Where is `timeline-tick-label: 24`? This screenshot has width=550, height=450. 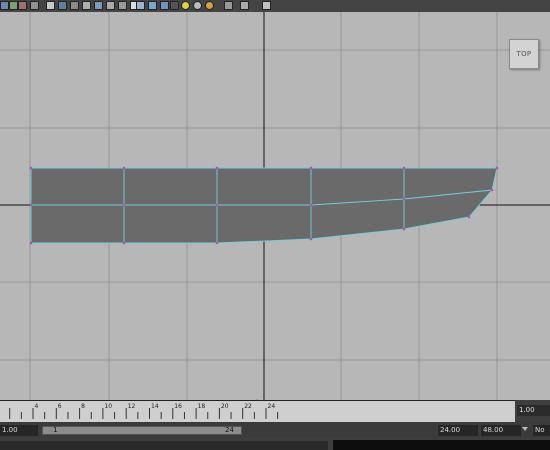
timeline-tick-label: 24 is located at coordinates (272, 406).